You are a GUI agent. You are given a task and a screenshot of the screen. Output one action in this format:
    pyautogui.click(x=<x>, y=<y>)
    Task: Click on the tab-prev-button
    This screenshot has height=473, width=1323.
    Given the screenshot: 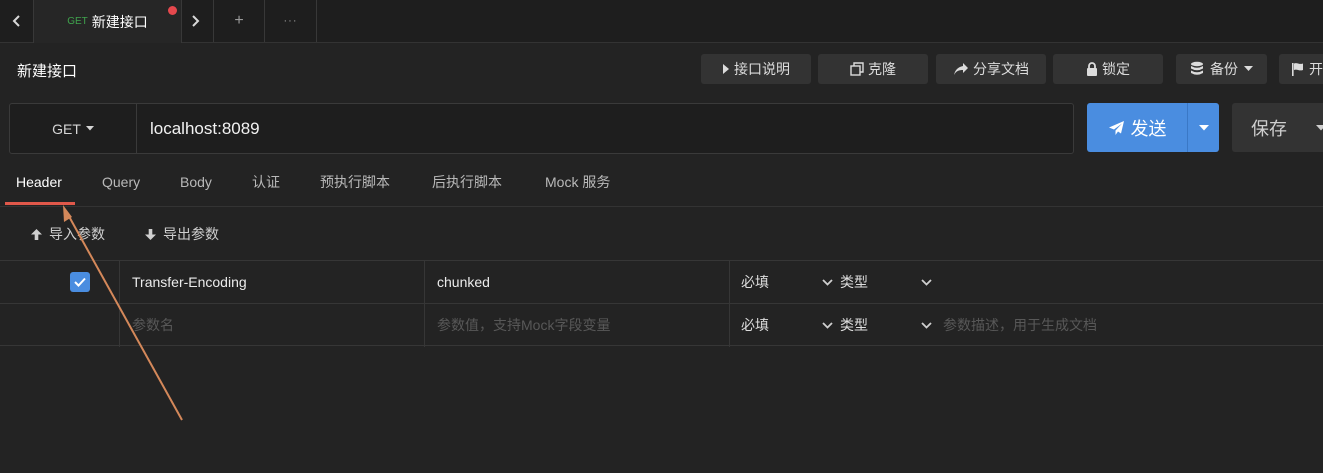 What is the action you would take?
    pyautogui.click(x=16, y=21)
    